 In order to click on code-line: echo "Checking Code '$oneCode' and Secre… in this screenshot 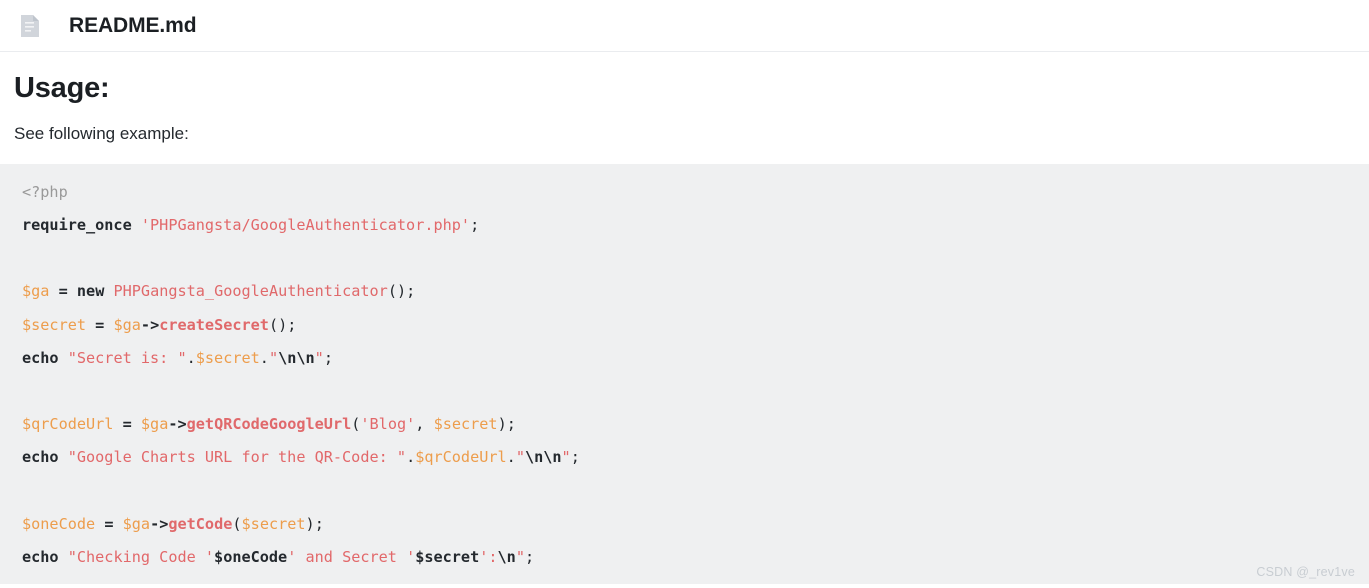, I will do `click(695, 557)`.